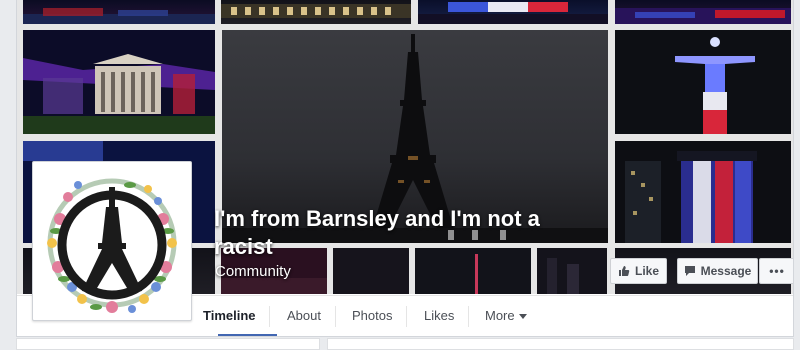 The height and width of the screenshot is (350, 800). I want to click on like-button: Like, so click(638, 271).